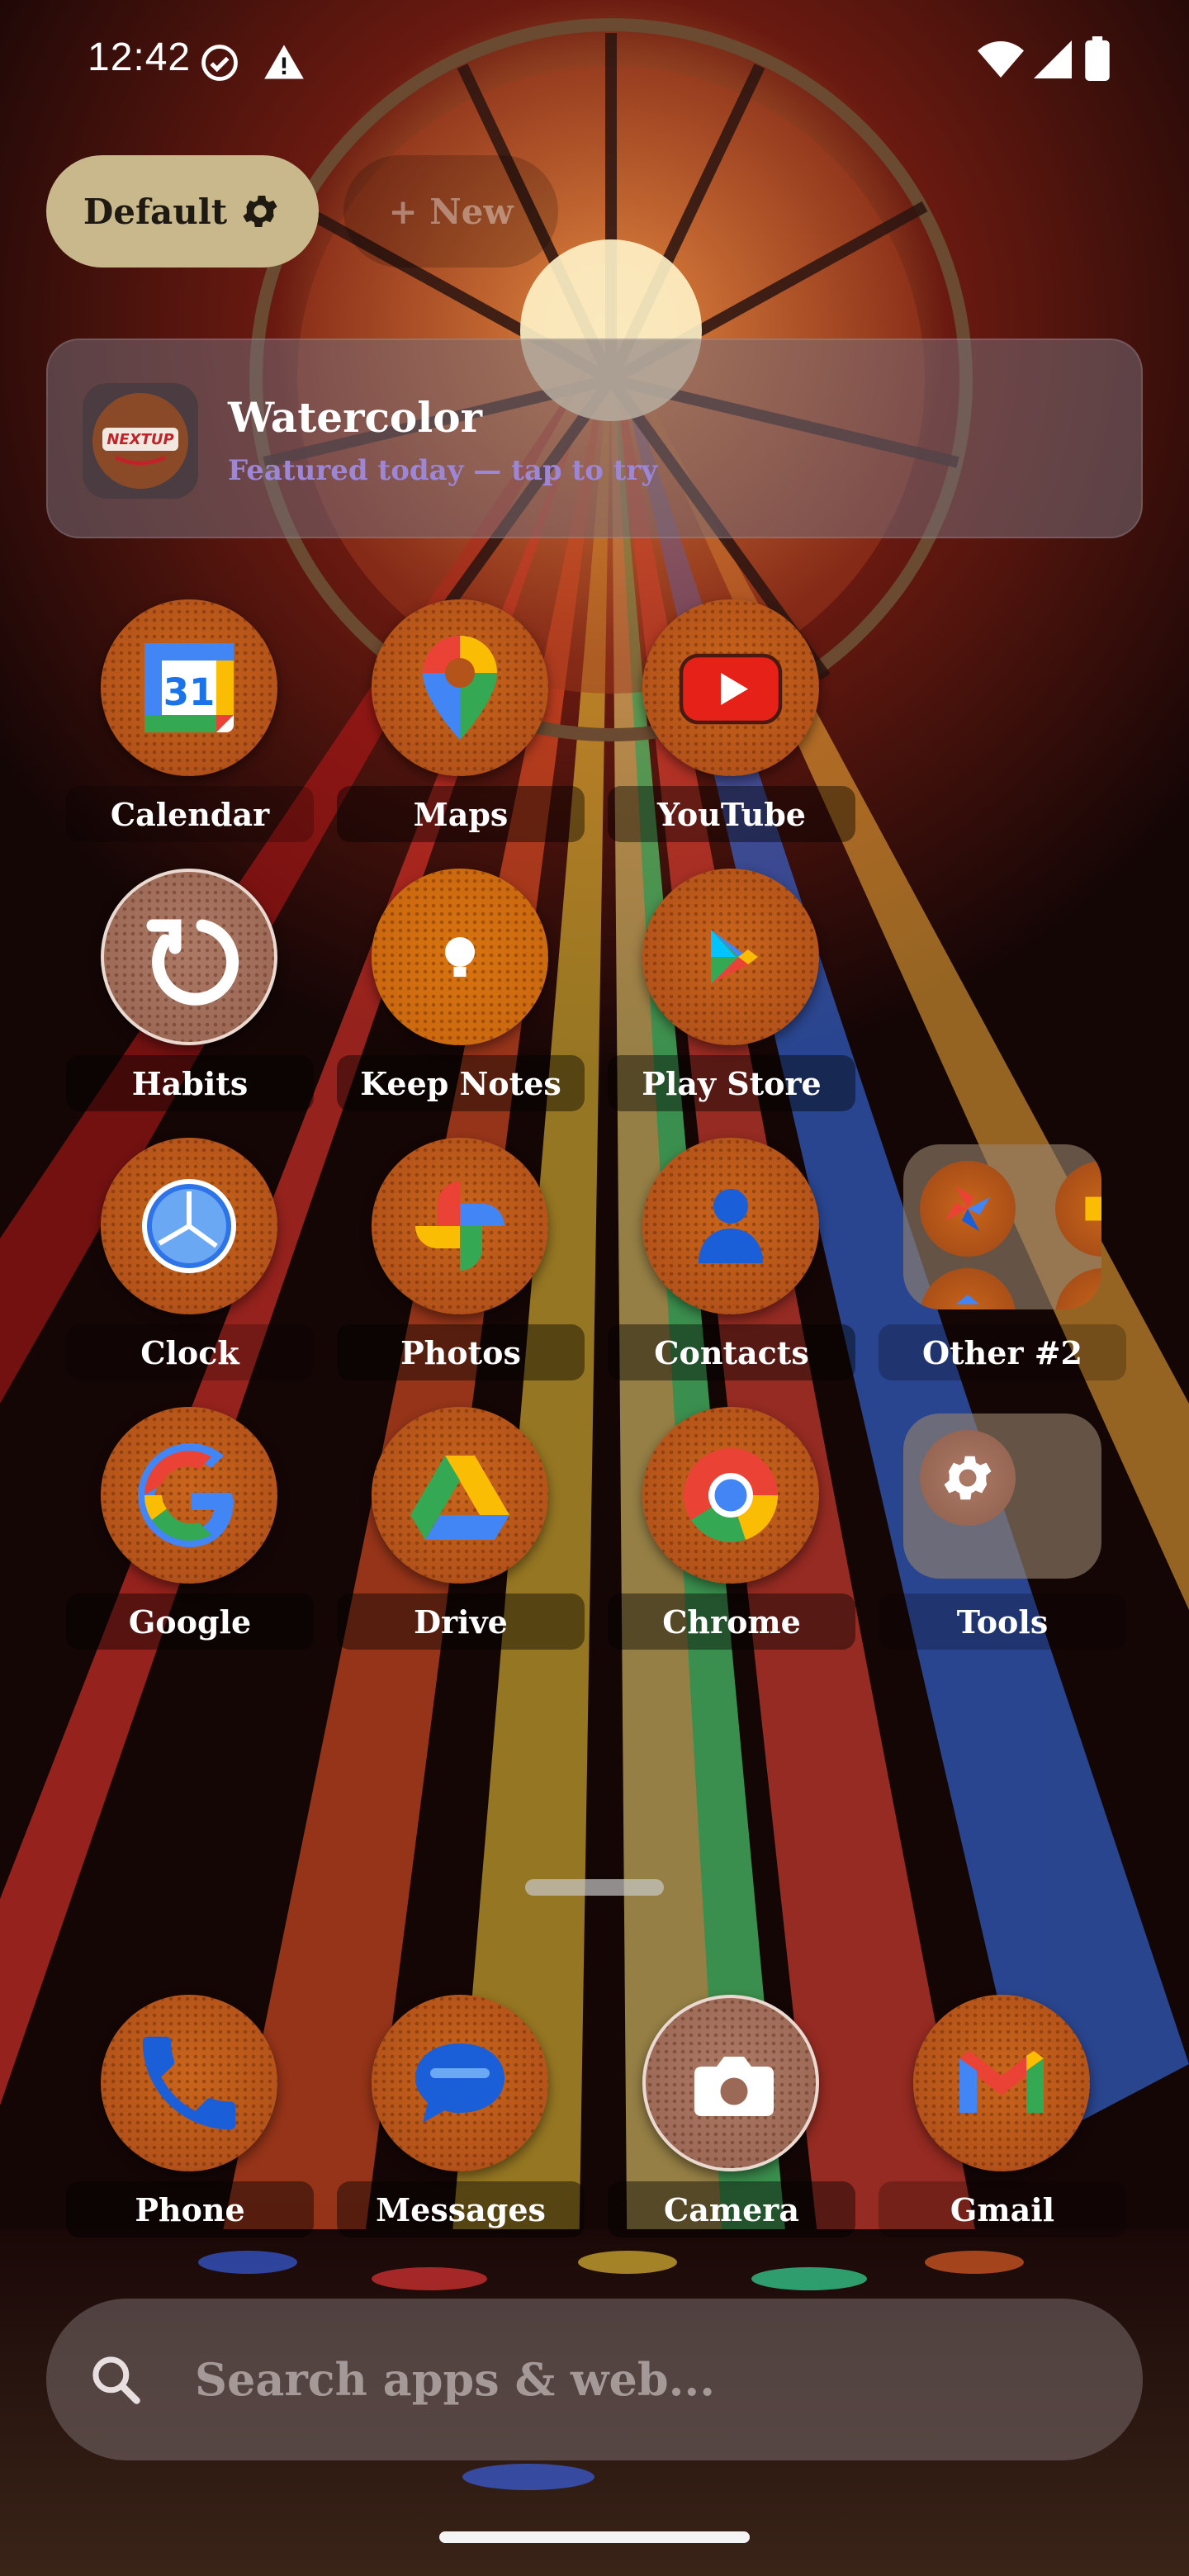 The width and height of the screenshot is (1189, 2576). What do you see at coordinates (460, 1495) in the screenshot?
I see `drive-icon` at bounding box center [460, 1495].